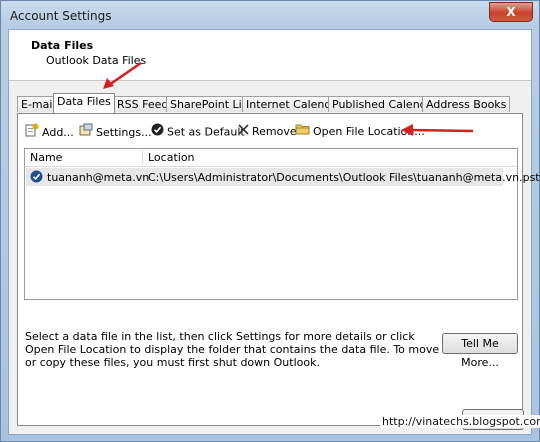 This screenshot has height=442, width=540. I want to click on remove-button: Remove, so click(267, 132).